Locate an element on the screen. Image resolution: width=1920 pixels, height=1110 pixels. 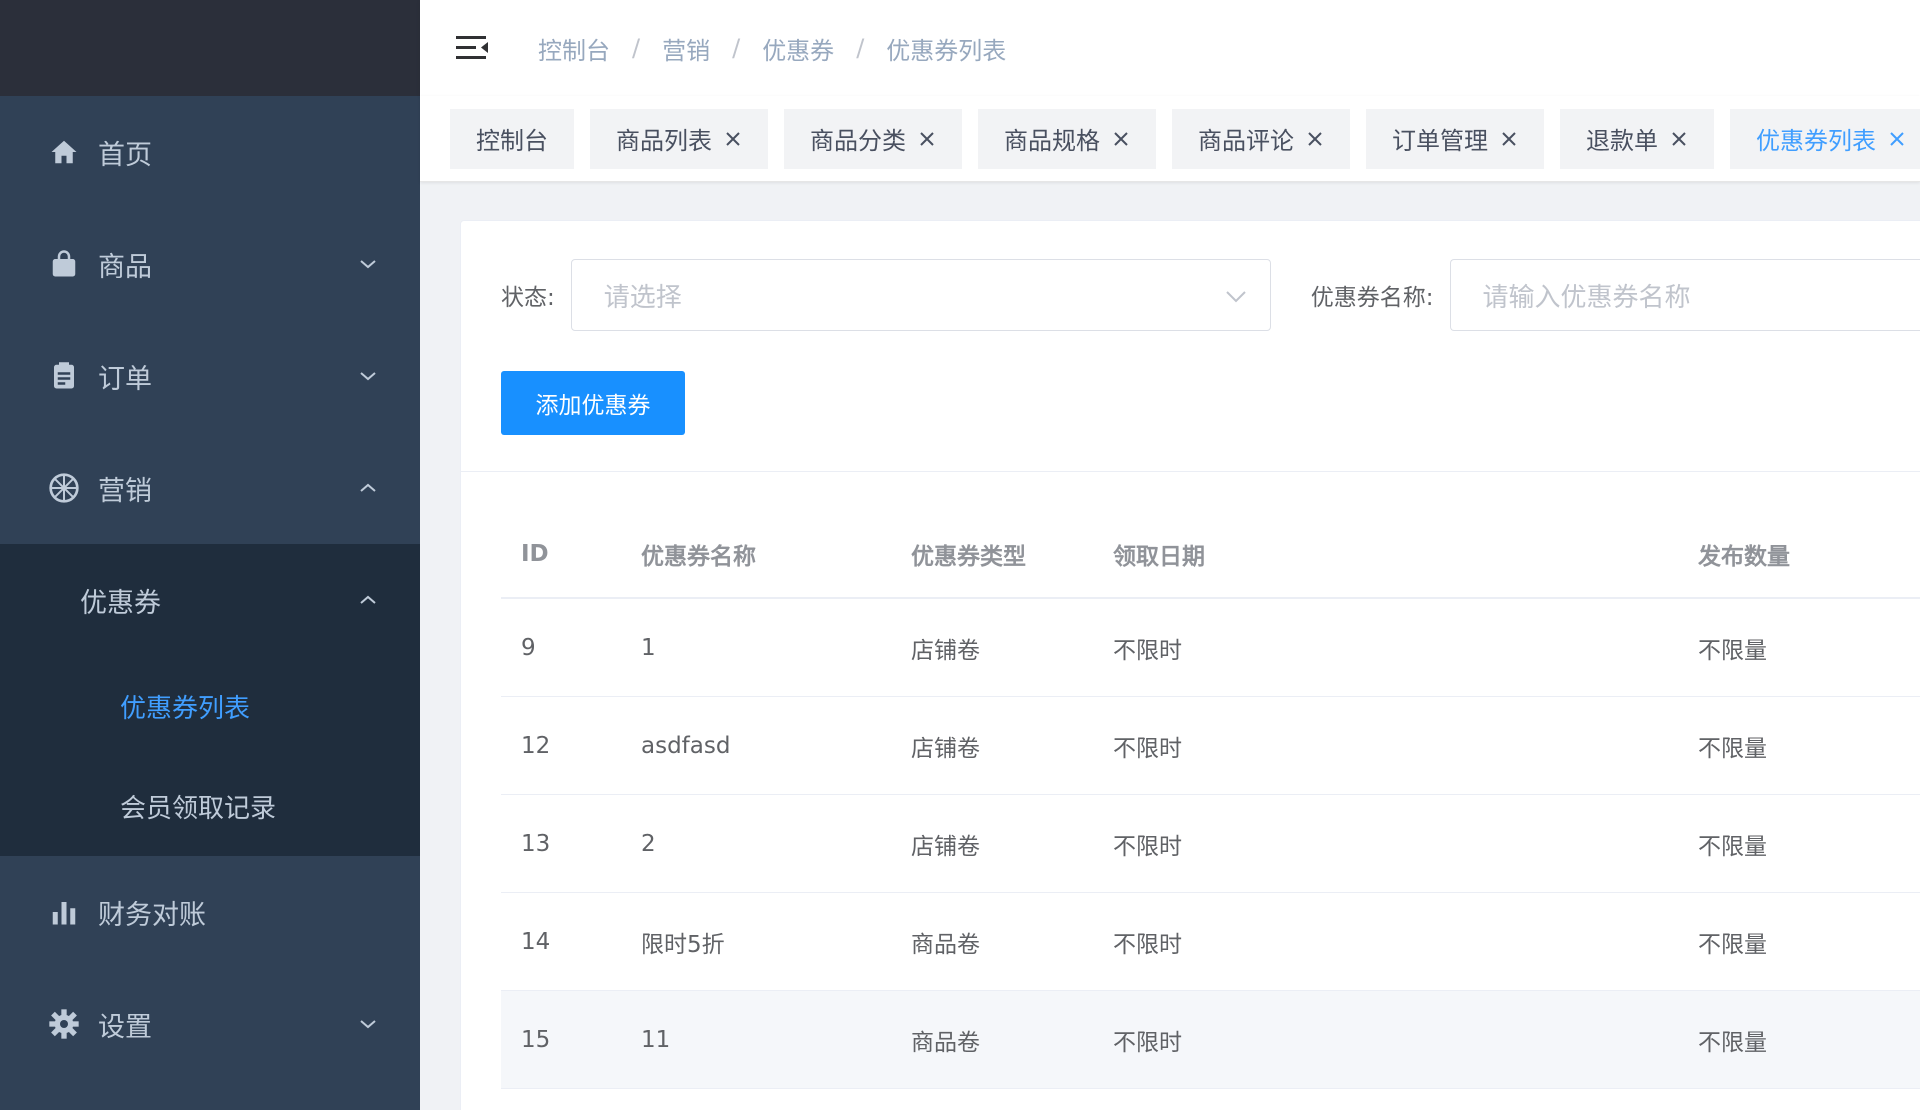
chevron-up-icon is located at coordinates (368, 487).